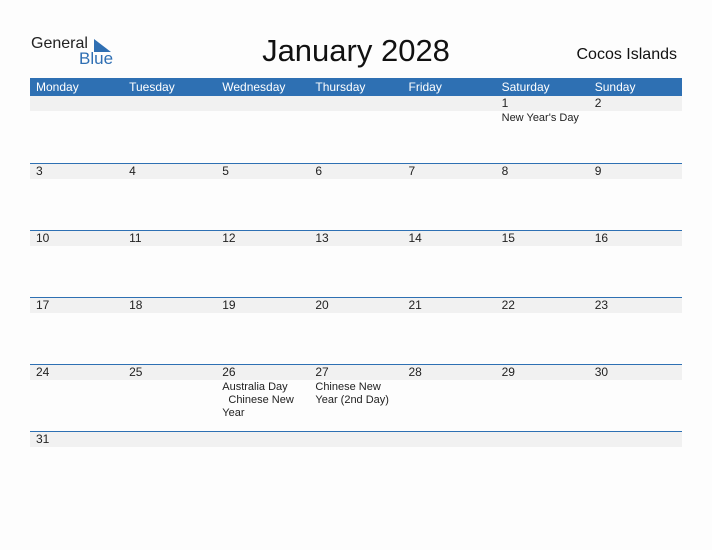 This screenshot has height=550, width=712. I want to click on holiday-label: Australia Day Chinese New Year, so click(258, 400).